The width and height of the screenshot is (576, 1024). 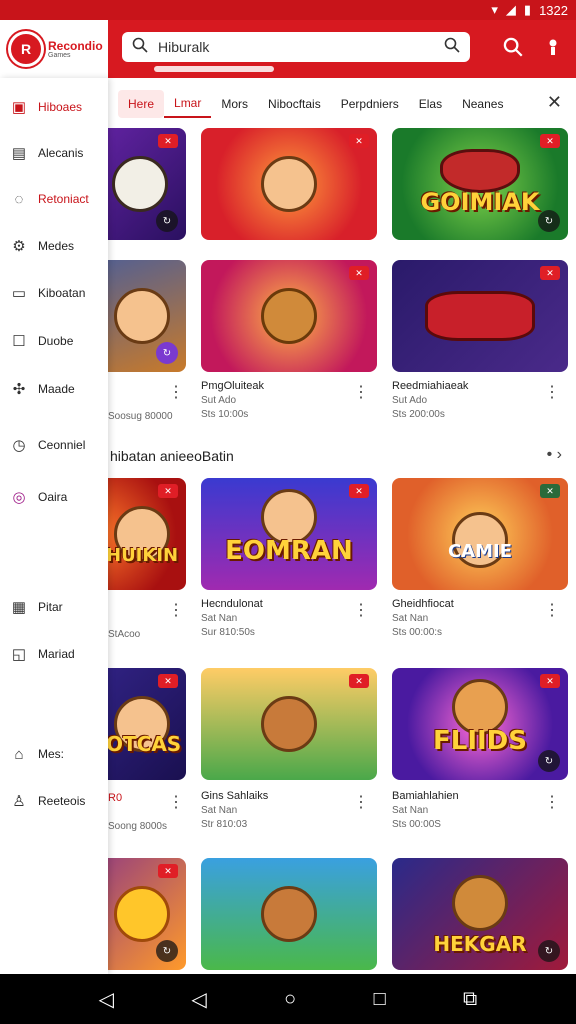 I want to click on sidebar-item-hiboaes: ▣ Hiboaes, so click(x=46, y=107).